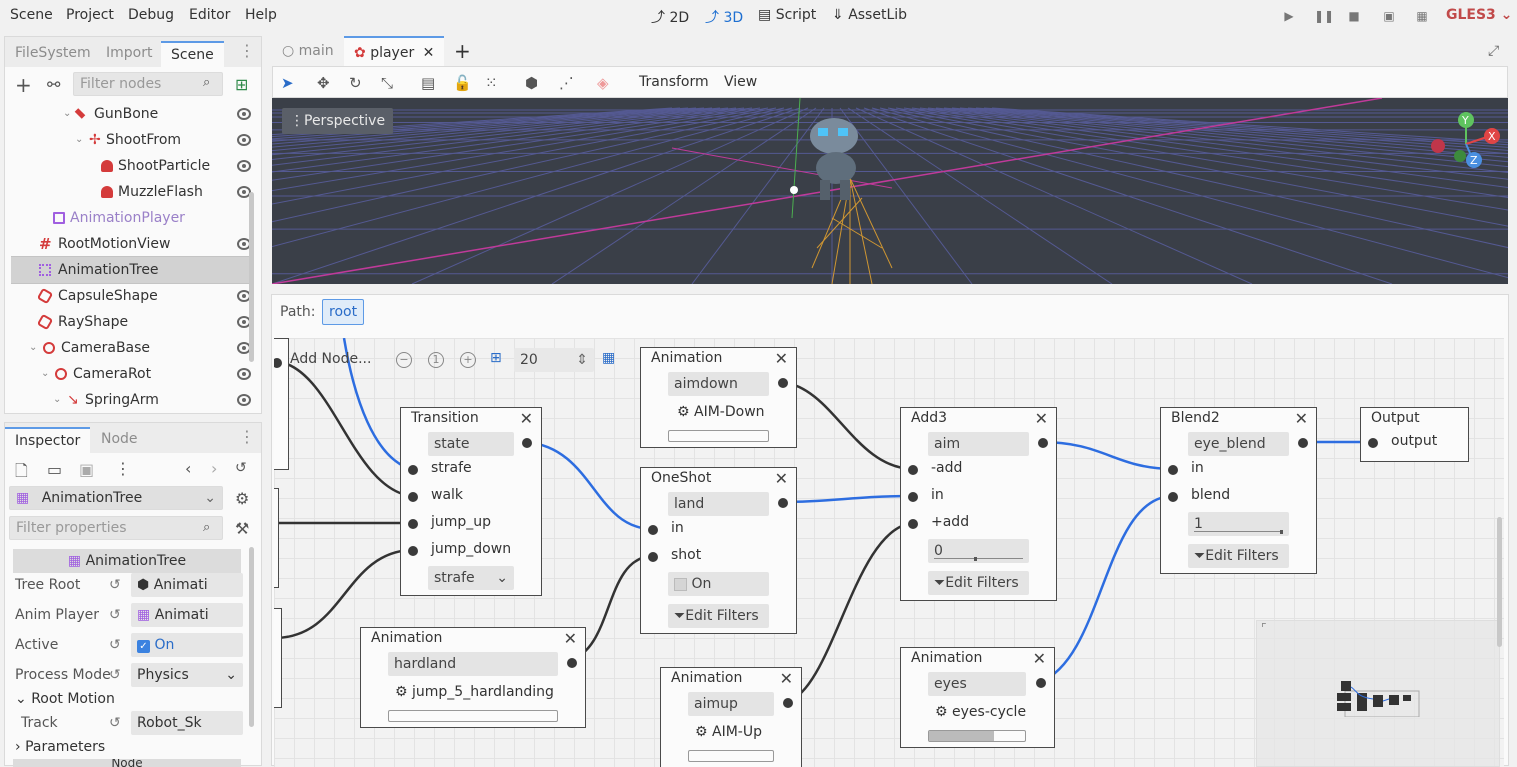 The width and height of the screenshot is (1517, 767). I want to click on node-animation-aimup: Animation ✕ aimup ⚙ AIM-Up, so click(731, 717).